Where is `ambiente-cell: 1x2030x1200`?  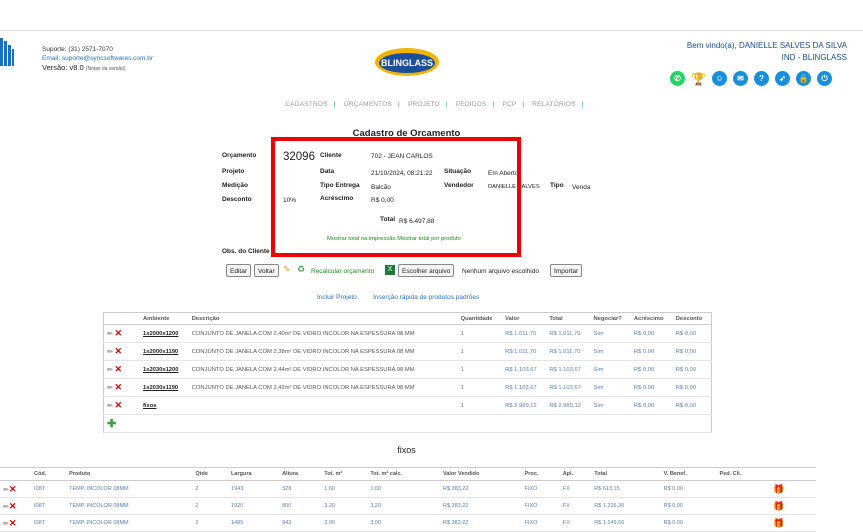
ambiente-cell: 1x2030x1200 is located at coordinates (164, 369).